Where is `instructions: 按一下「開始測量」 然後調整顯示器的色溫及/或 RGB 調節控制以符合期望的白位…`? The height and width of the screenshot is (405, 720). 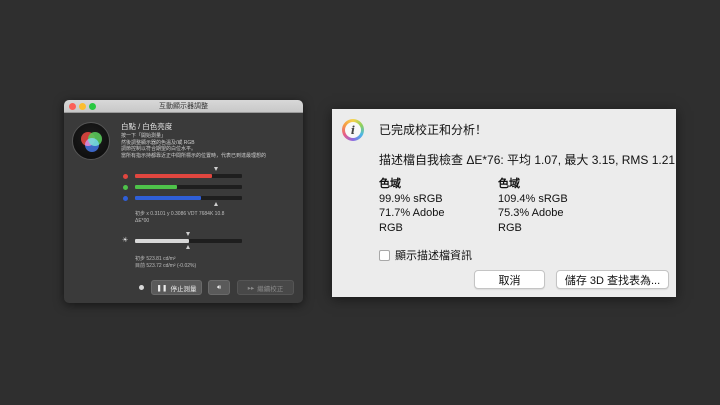 instructions: 按一下「開始測量」 然後調整顯示器的色溫及/或 RGB 調節控制以符合期望的白位… is located at coordinates (208, 146).